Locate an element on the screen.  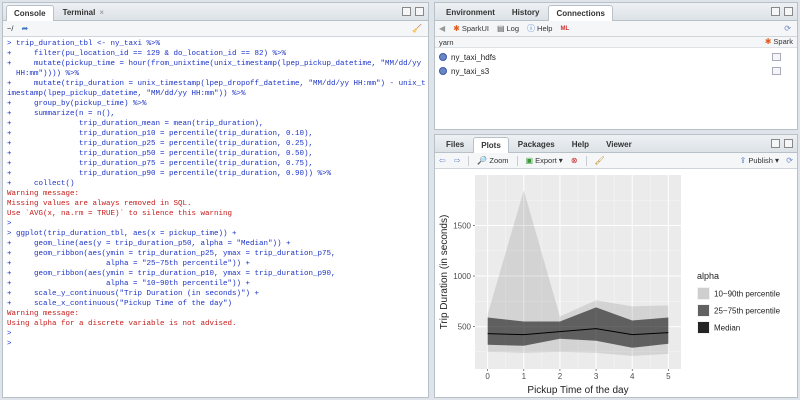
tab-files-label: Files is located at coordinates (455, 144).